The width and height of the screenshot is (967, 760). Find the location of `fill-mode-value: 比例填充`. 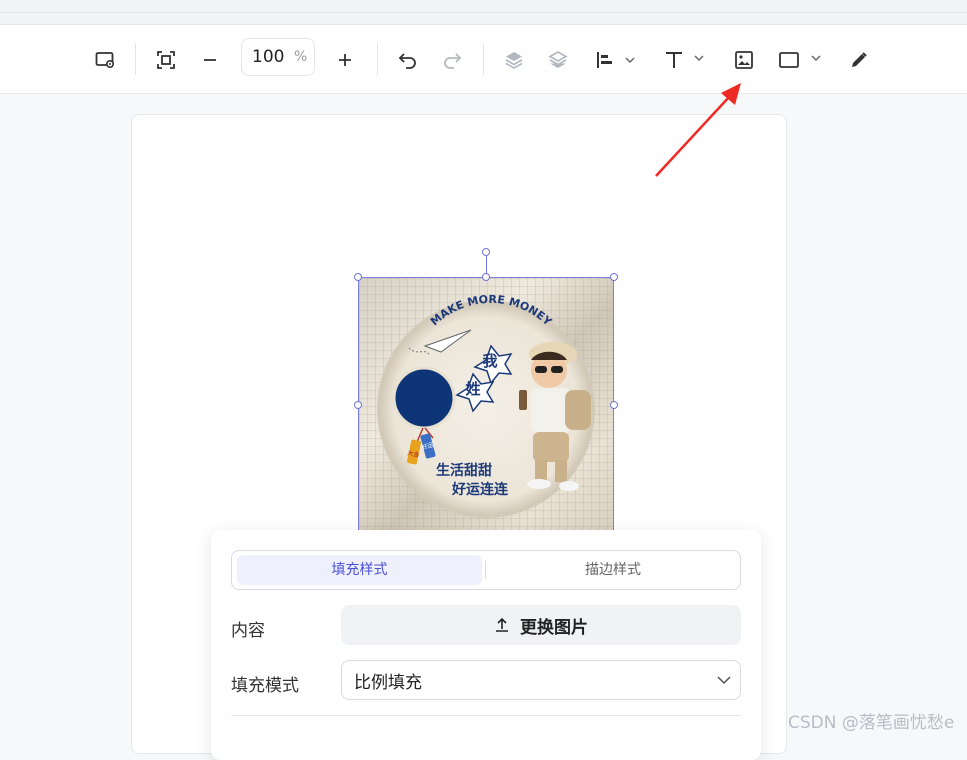

fill-mode-value: 比例填充 is located at coordinates (388, 682).